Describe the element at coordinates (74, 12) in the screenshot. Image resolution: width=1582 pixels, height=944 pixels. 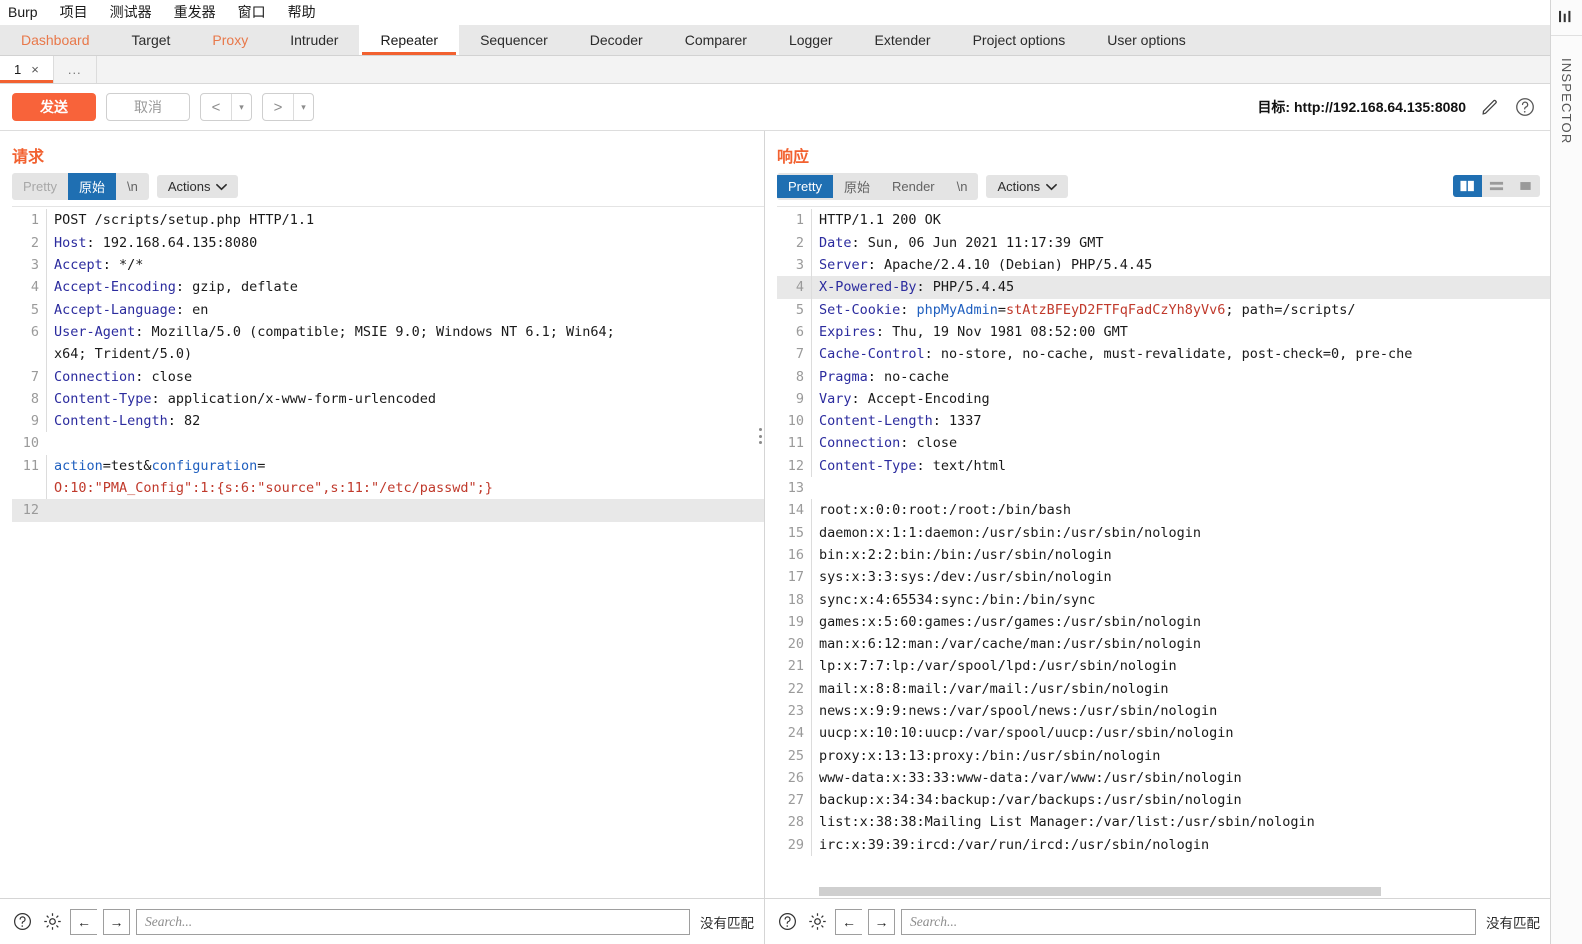
I see `menu-project: 项目` at that location.